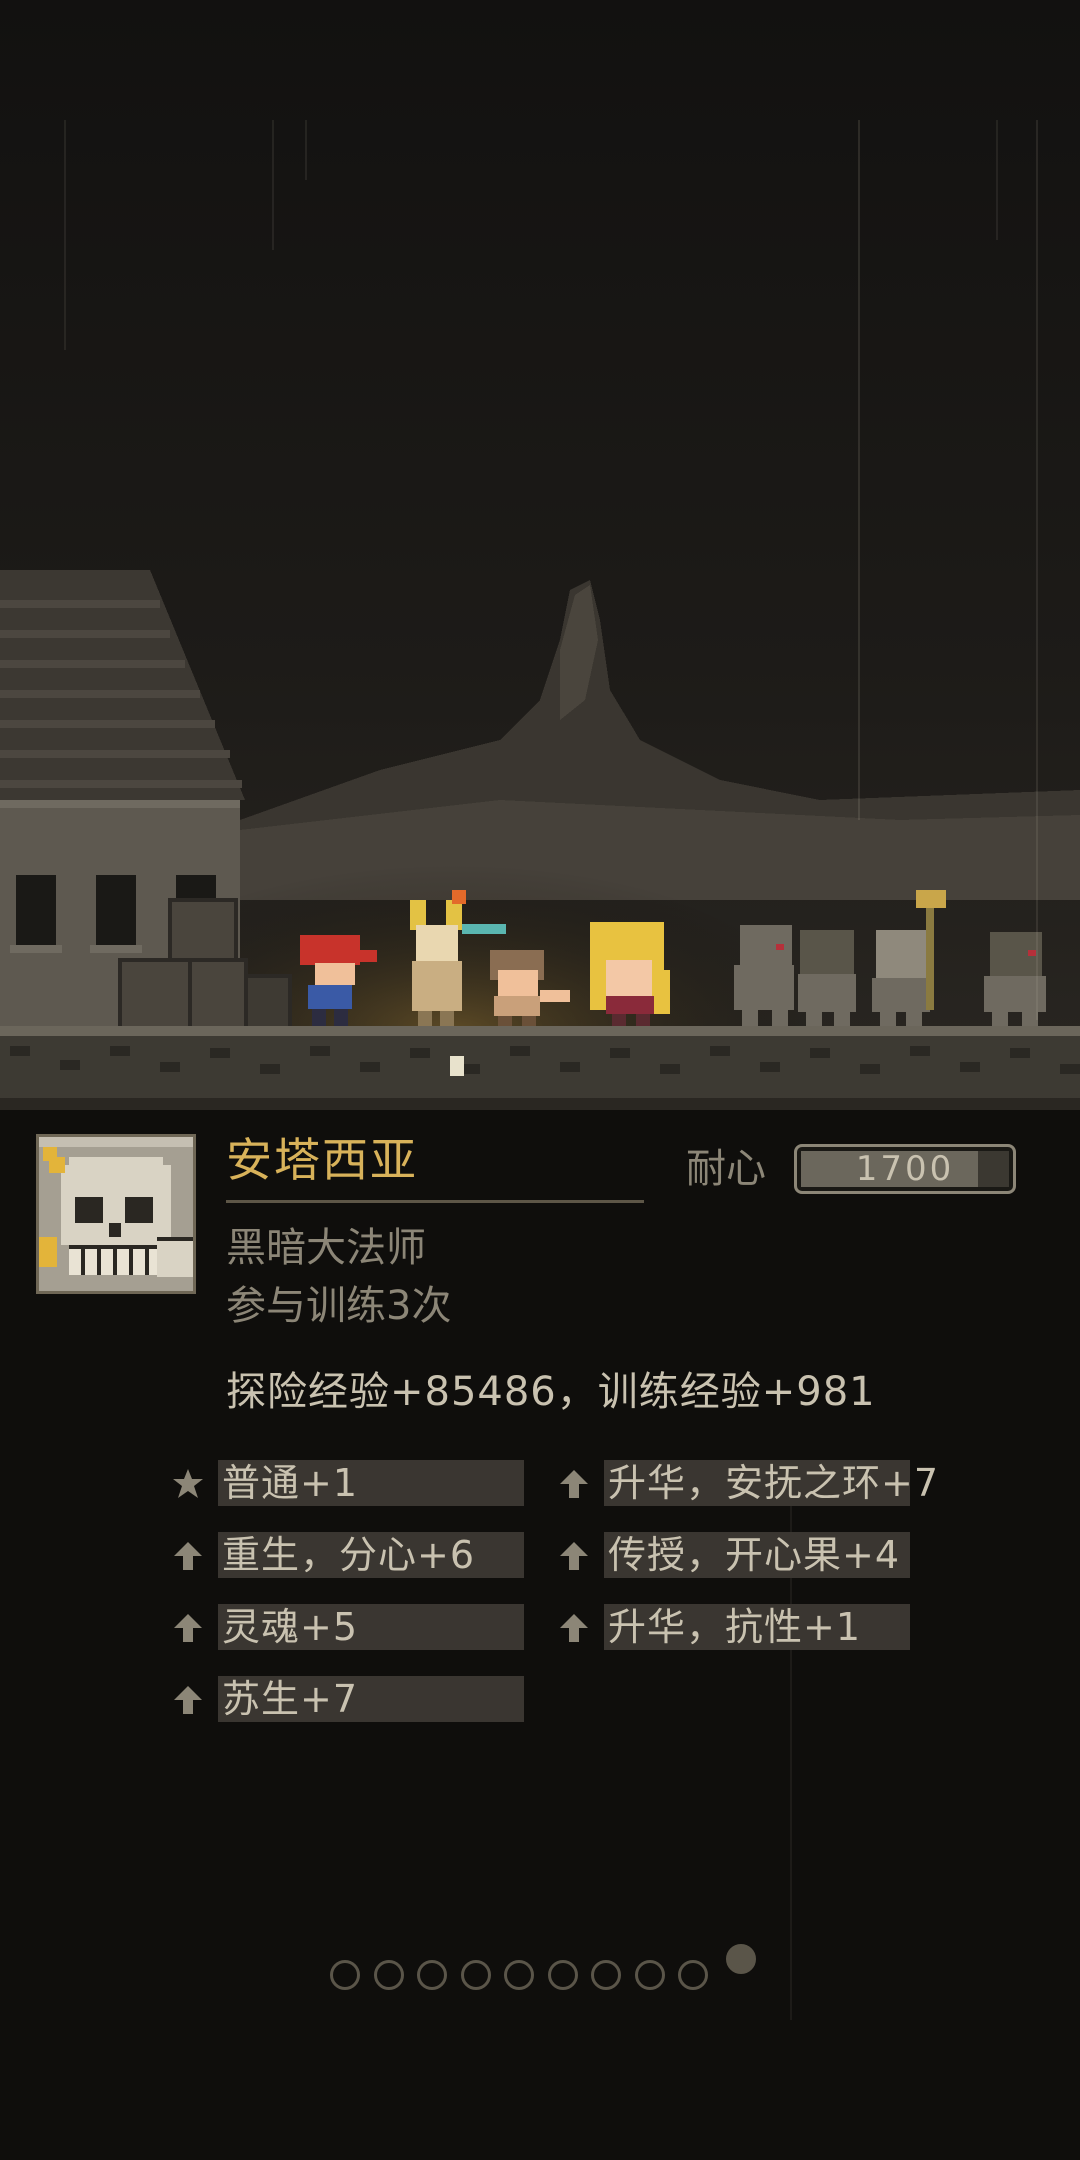  What do you see at coordinates (326, 1248) in the screenshot?
I see `hero-class: 黑暗大法师` at bounding box center [326, 1248].